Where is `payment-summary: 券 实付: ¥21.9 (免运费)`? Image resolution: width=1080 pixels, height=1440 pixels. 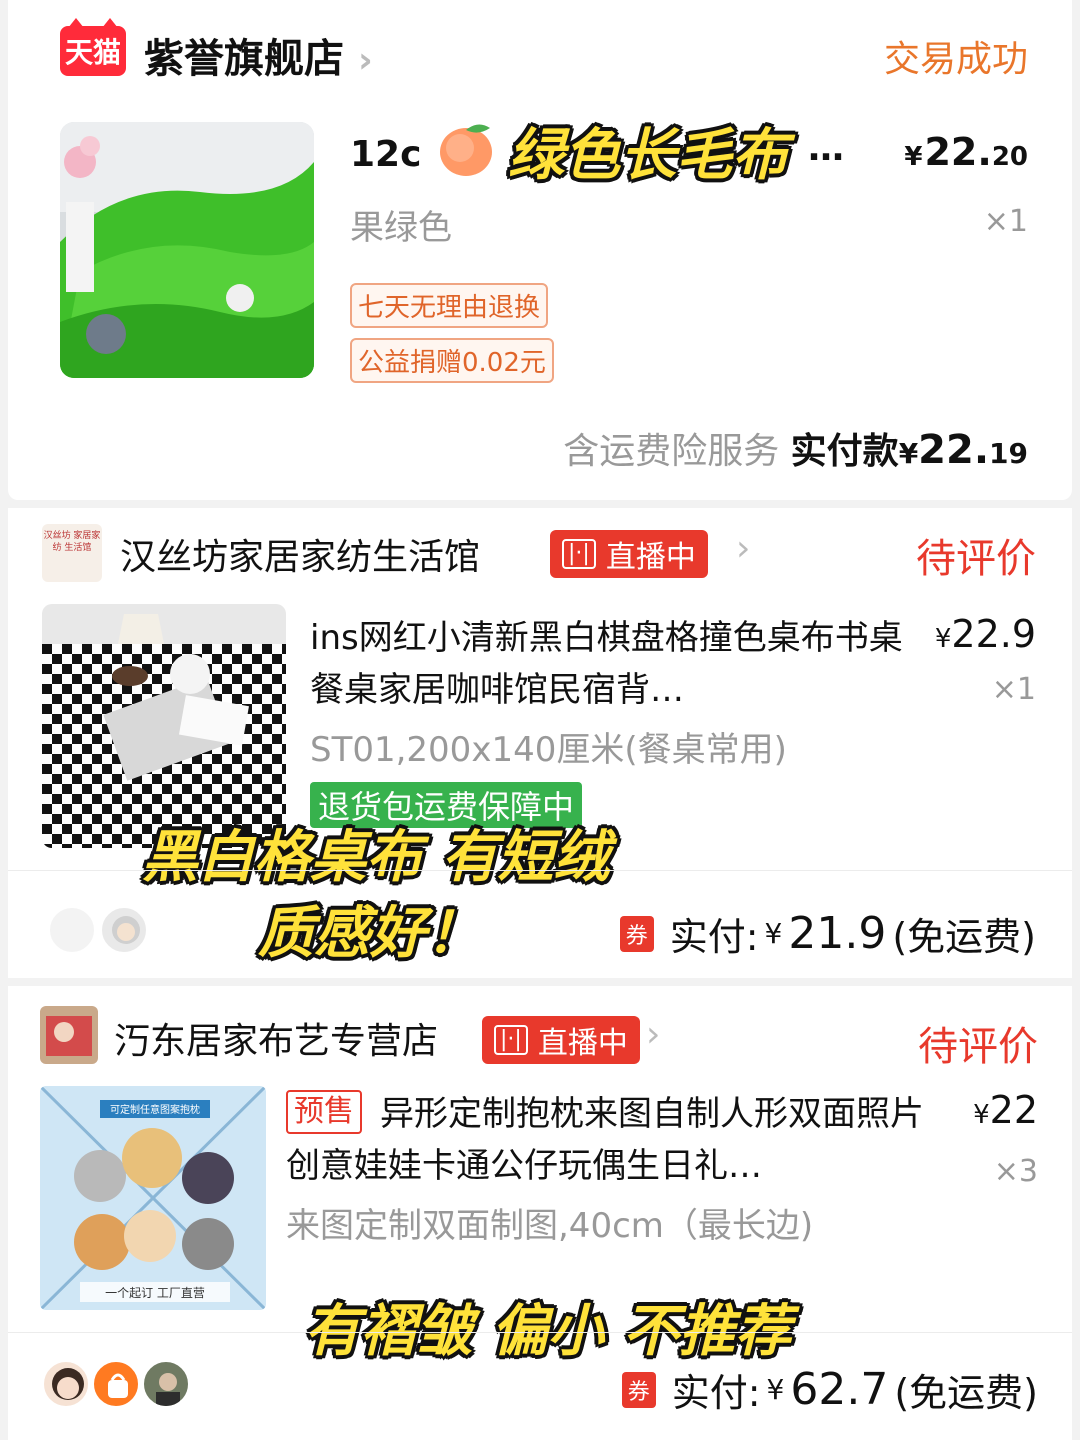 payment-summary: 券 实付: ¥21.9 (免运费) is located at coordinates (827, 933).